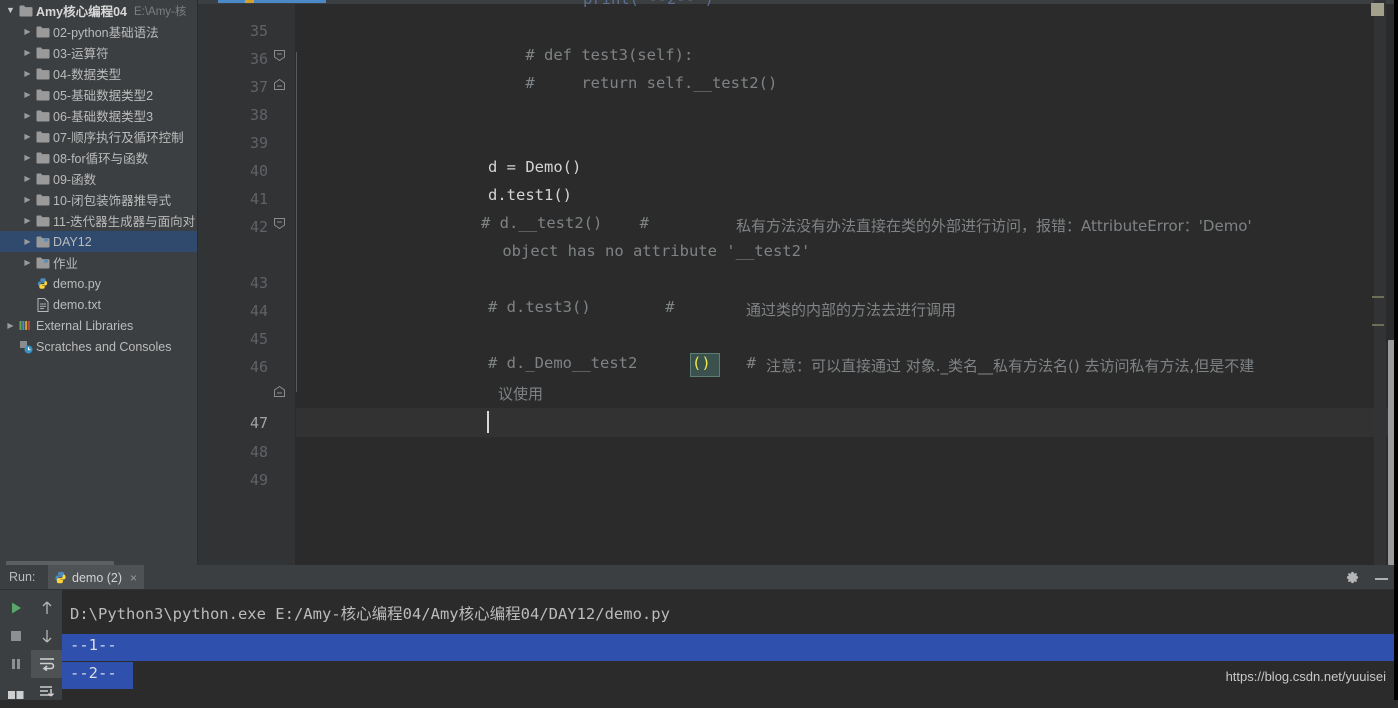 This screenshot has height=708, width=1398. I want to click on tree-item-03: ▶ 03-运算符, so click(99, 52).